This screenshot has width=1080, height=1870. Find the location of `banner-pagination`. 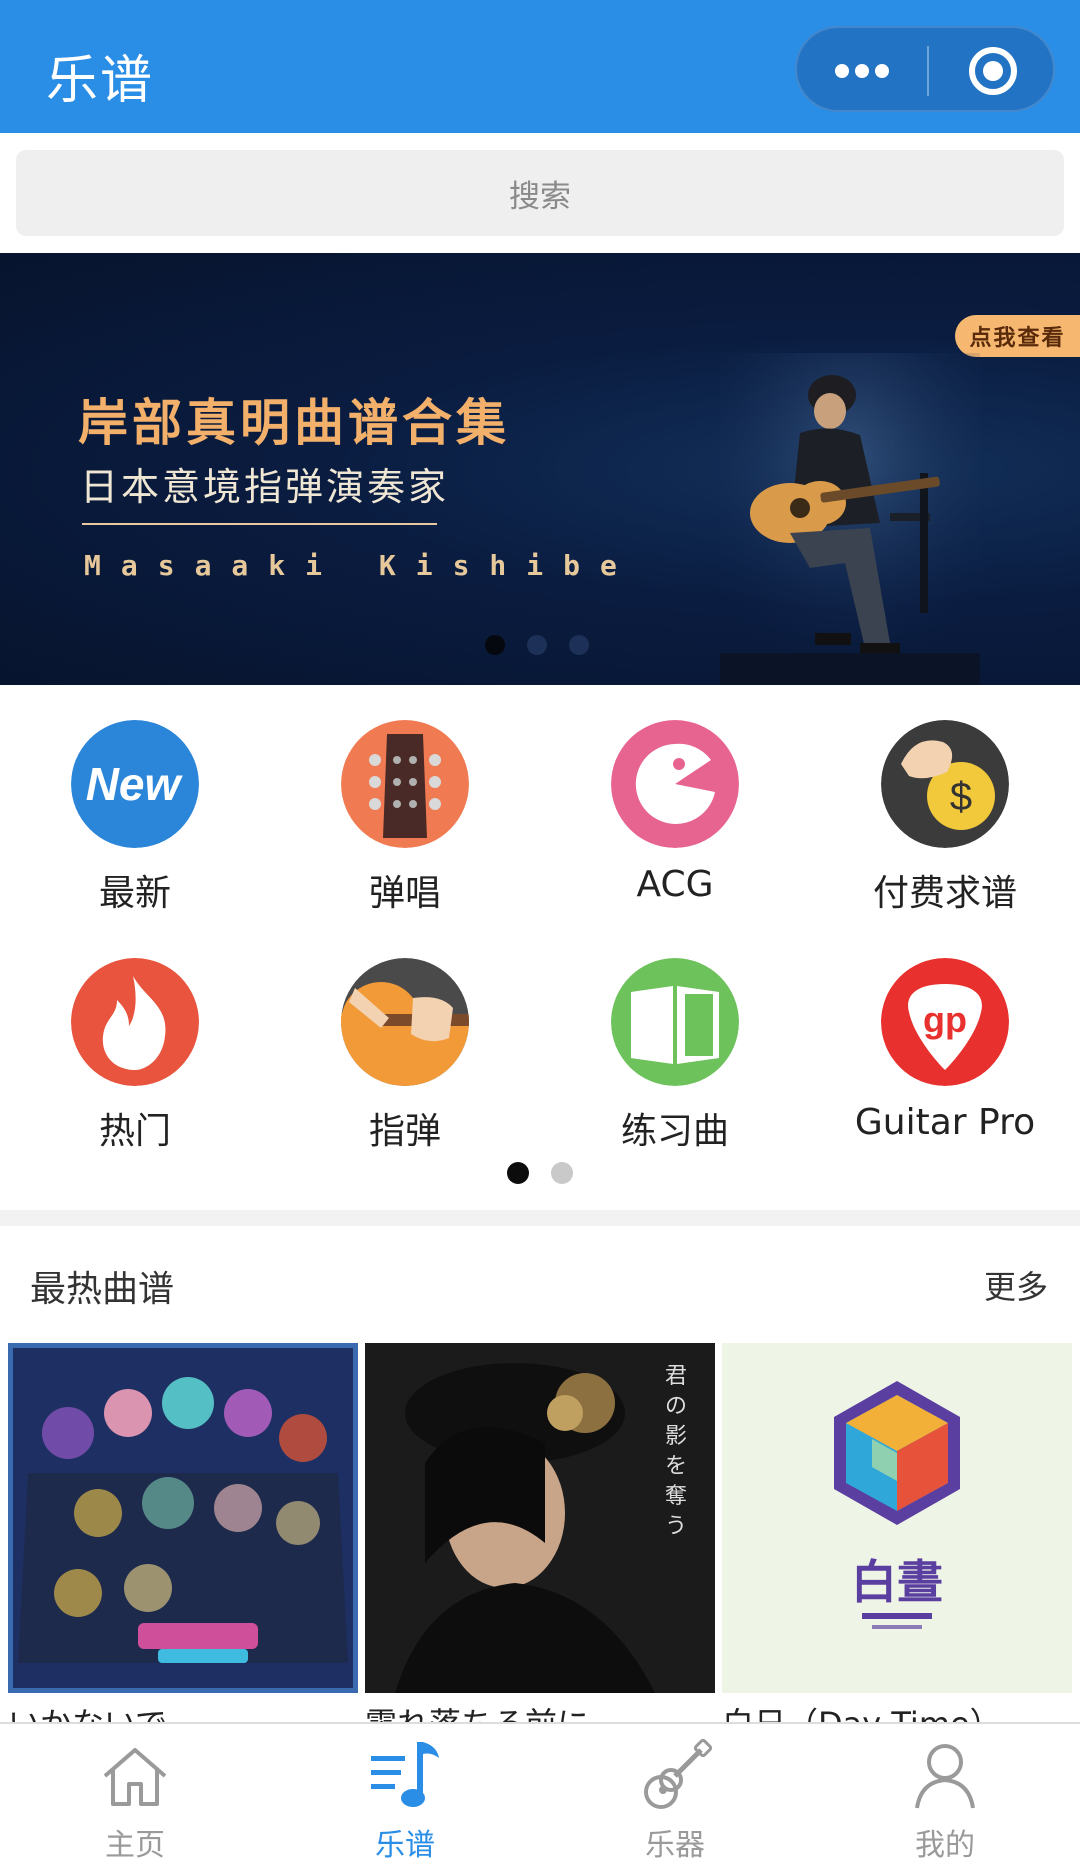

banner-pagination is located at coordinates (537, 645).